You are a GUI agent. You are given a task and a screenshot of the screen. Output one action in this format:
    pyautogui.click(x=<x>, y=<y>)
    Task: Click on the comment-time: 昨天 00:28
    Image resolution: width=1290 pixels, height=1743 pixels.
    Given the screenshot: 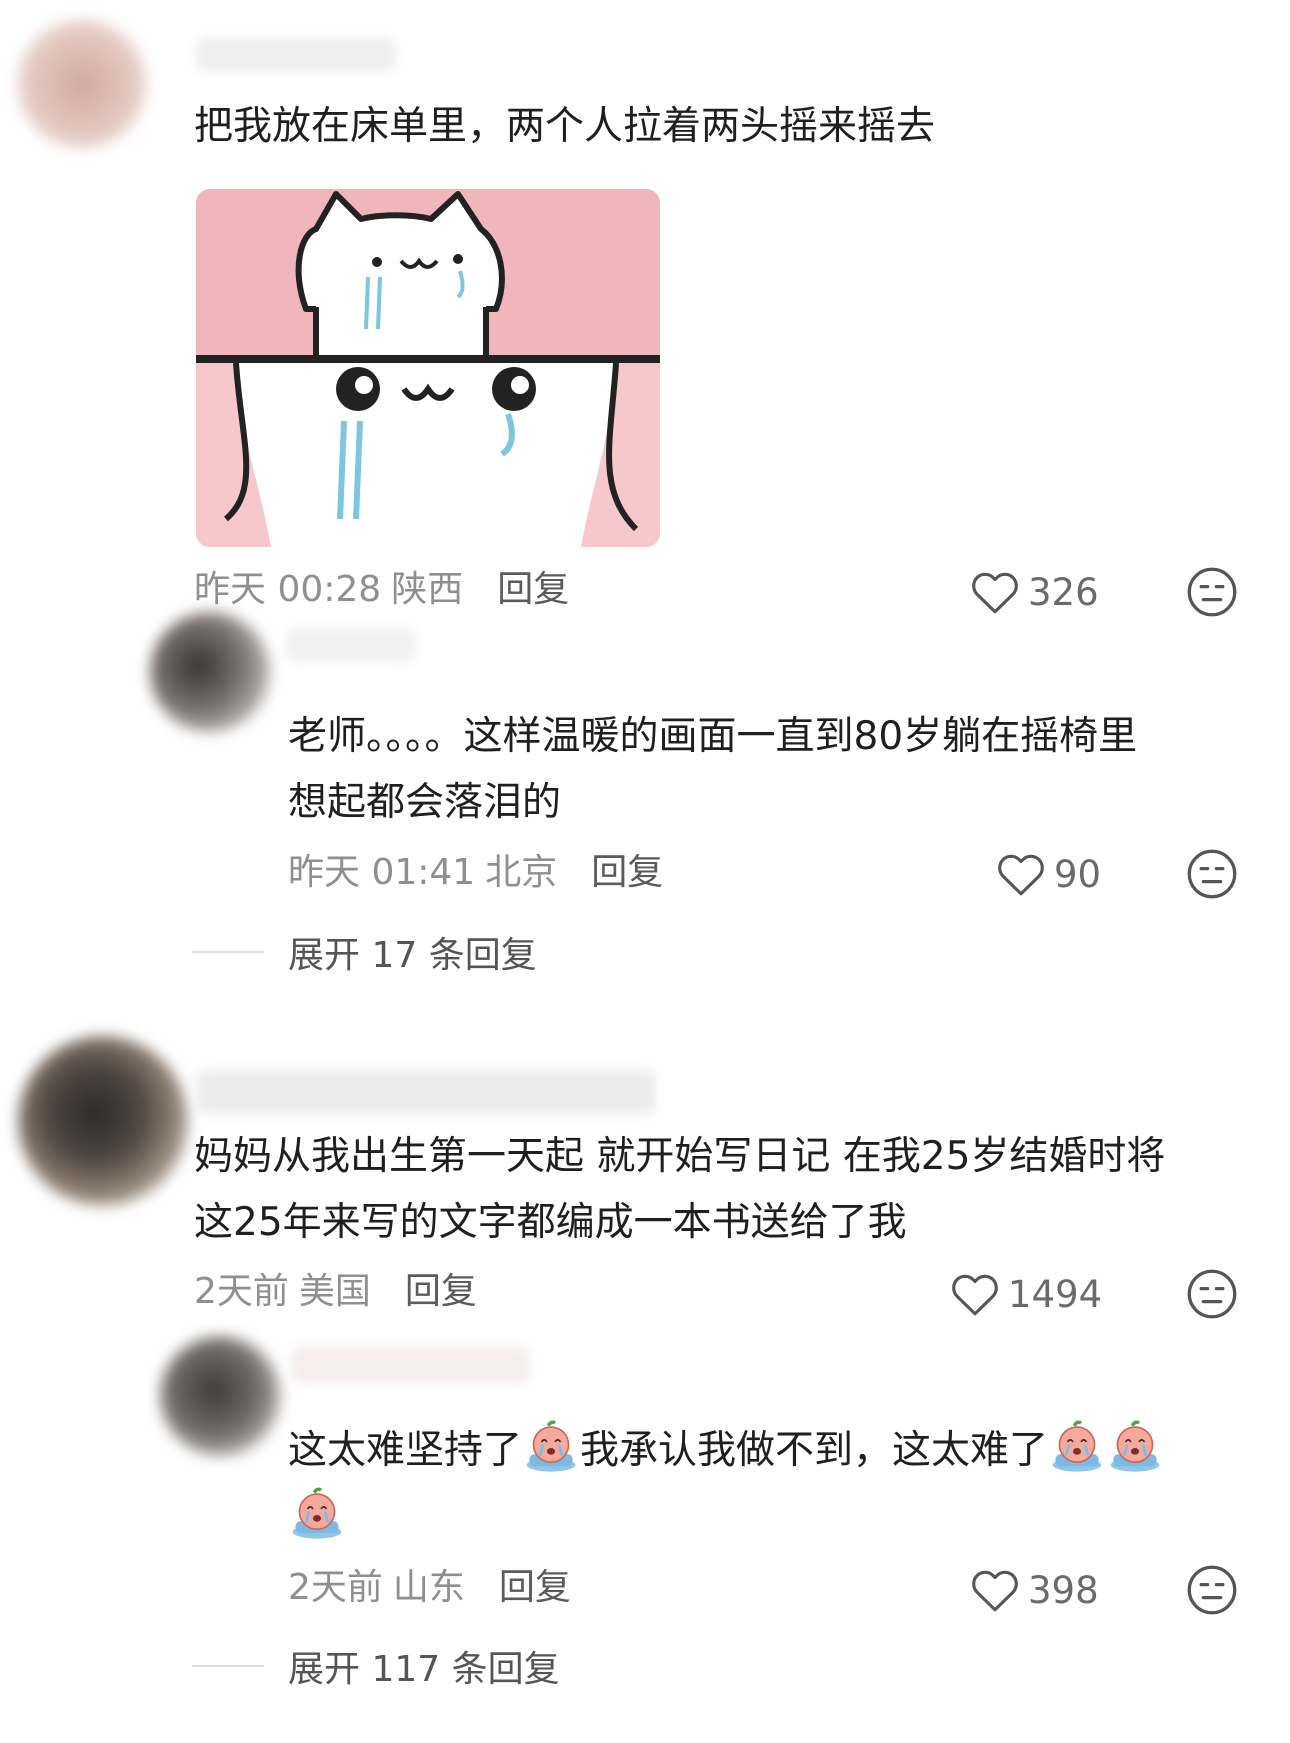 What is the action you would take?
    pyautogui.click(x=288, y=589)
    